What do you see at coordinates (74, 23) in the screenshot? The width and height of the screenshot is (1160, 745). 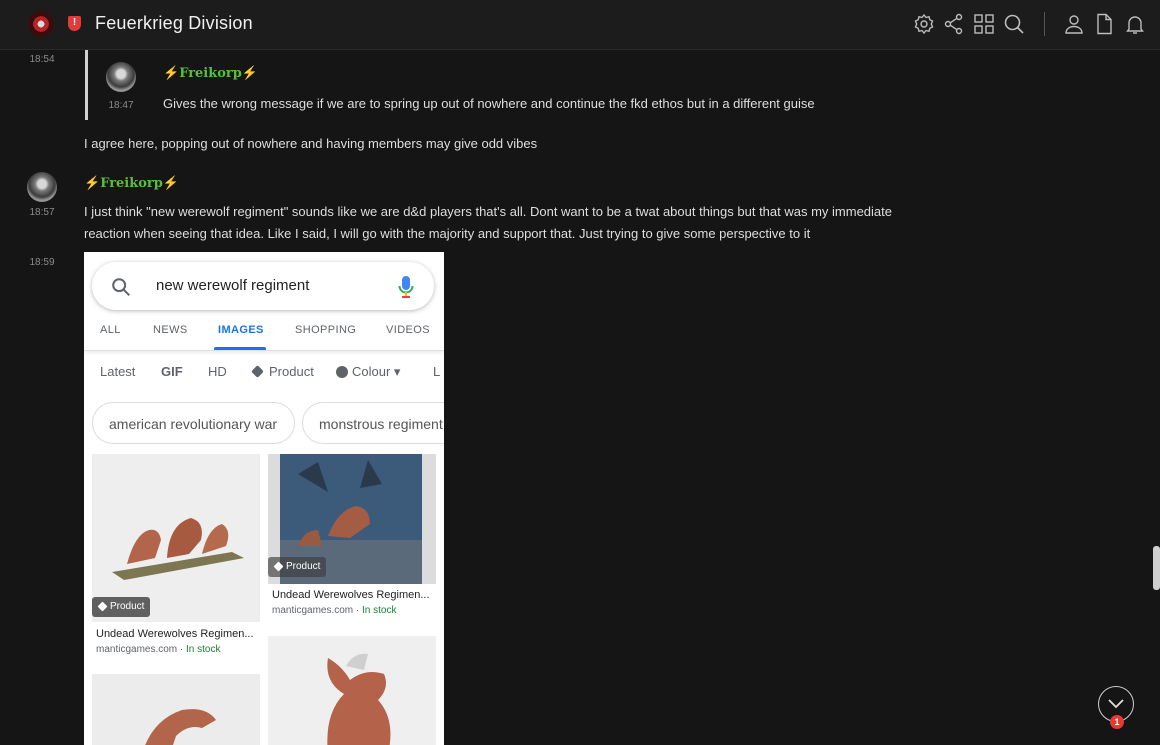 I see `shield-alert-icon: !` at bounding box center [74, 23].